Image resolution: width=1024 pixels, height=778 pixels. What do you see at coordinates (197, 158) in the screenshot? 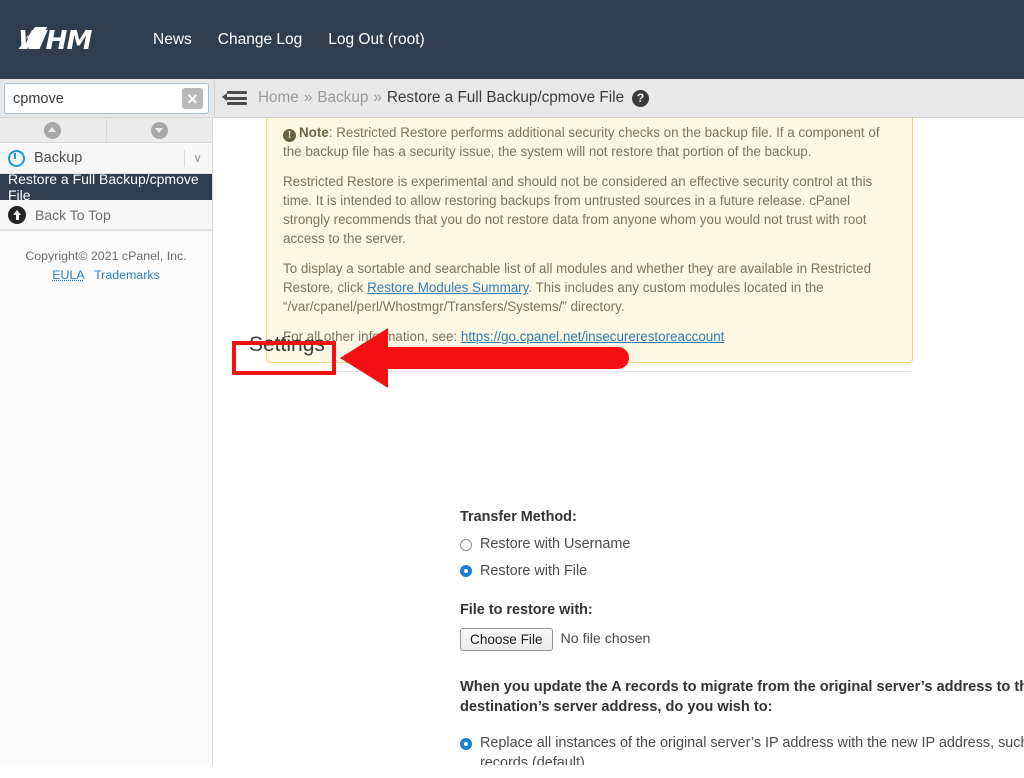
I see `chevron-down-icon: ∨` at bounding box center [197, 158].